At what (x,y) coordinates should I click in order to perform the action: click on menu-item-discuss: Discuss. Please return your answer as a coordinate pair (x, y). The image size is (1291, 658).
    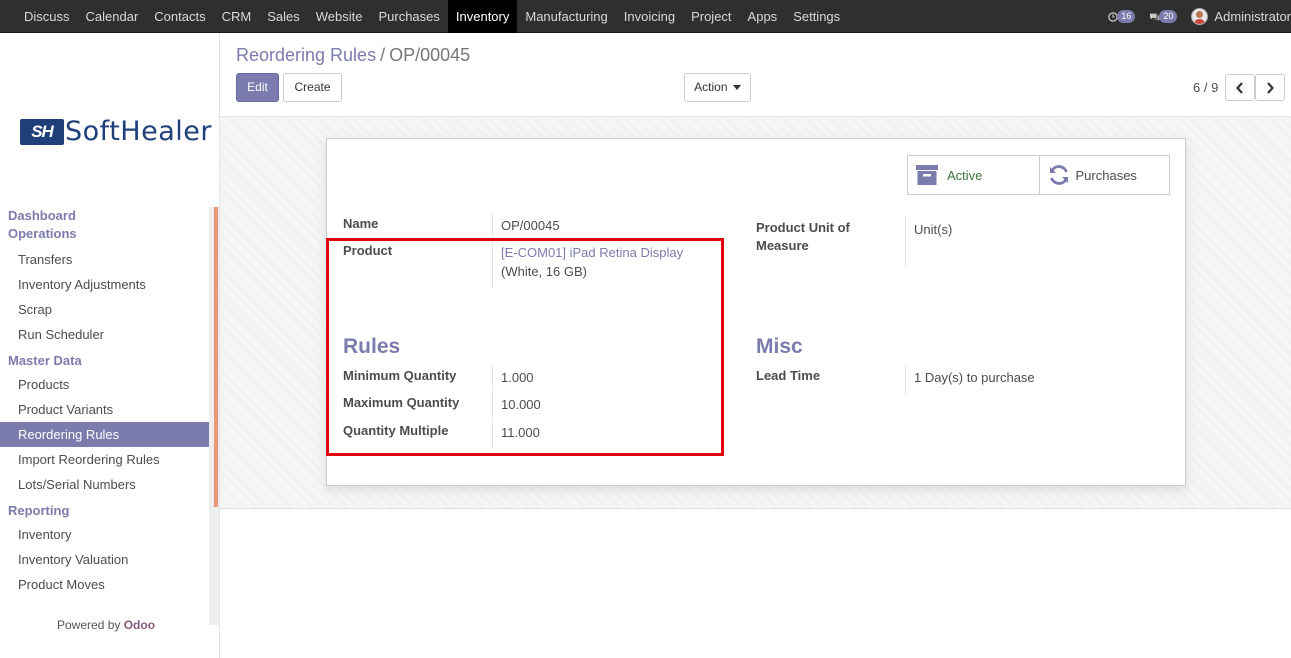
    Looking at the image, I should click on (47, 16).